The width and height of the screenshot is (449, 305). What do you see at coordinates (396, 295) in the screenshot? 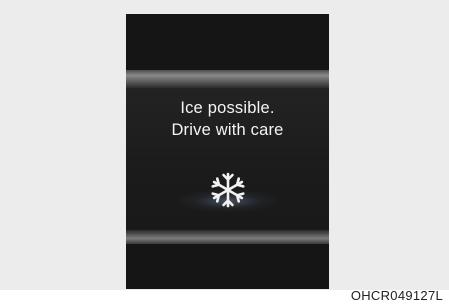
I see `figure-caption-code: OHCR049127L` at bounding box center [396, 295].